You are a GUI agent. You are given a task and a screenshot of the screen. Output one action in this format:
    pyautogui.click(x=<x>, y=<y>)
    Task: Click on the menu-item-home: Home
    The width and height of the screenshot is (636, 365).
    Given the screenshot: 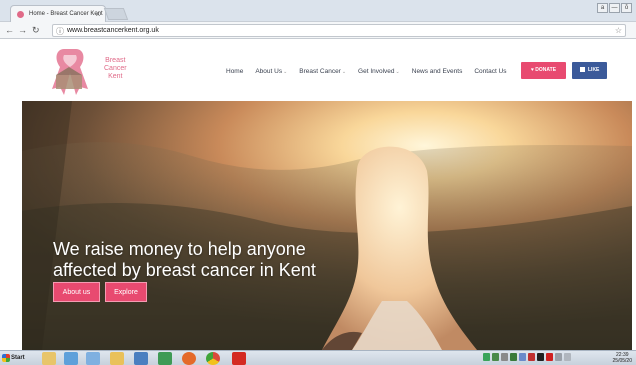 What is the action you would take?
    pyautogui.click(x=234, y=71)
    